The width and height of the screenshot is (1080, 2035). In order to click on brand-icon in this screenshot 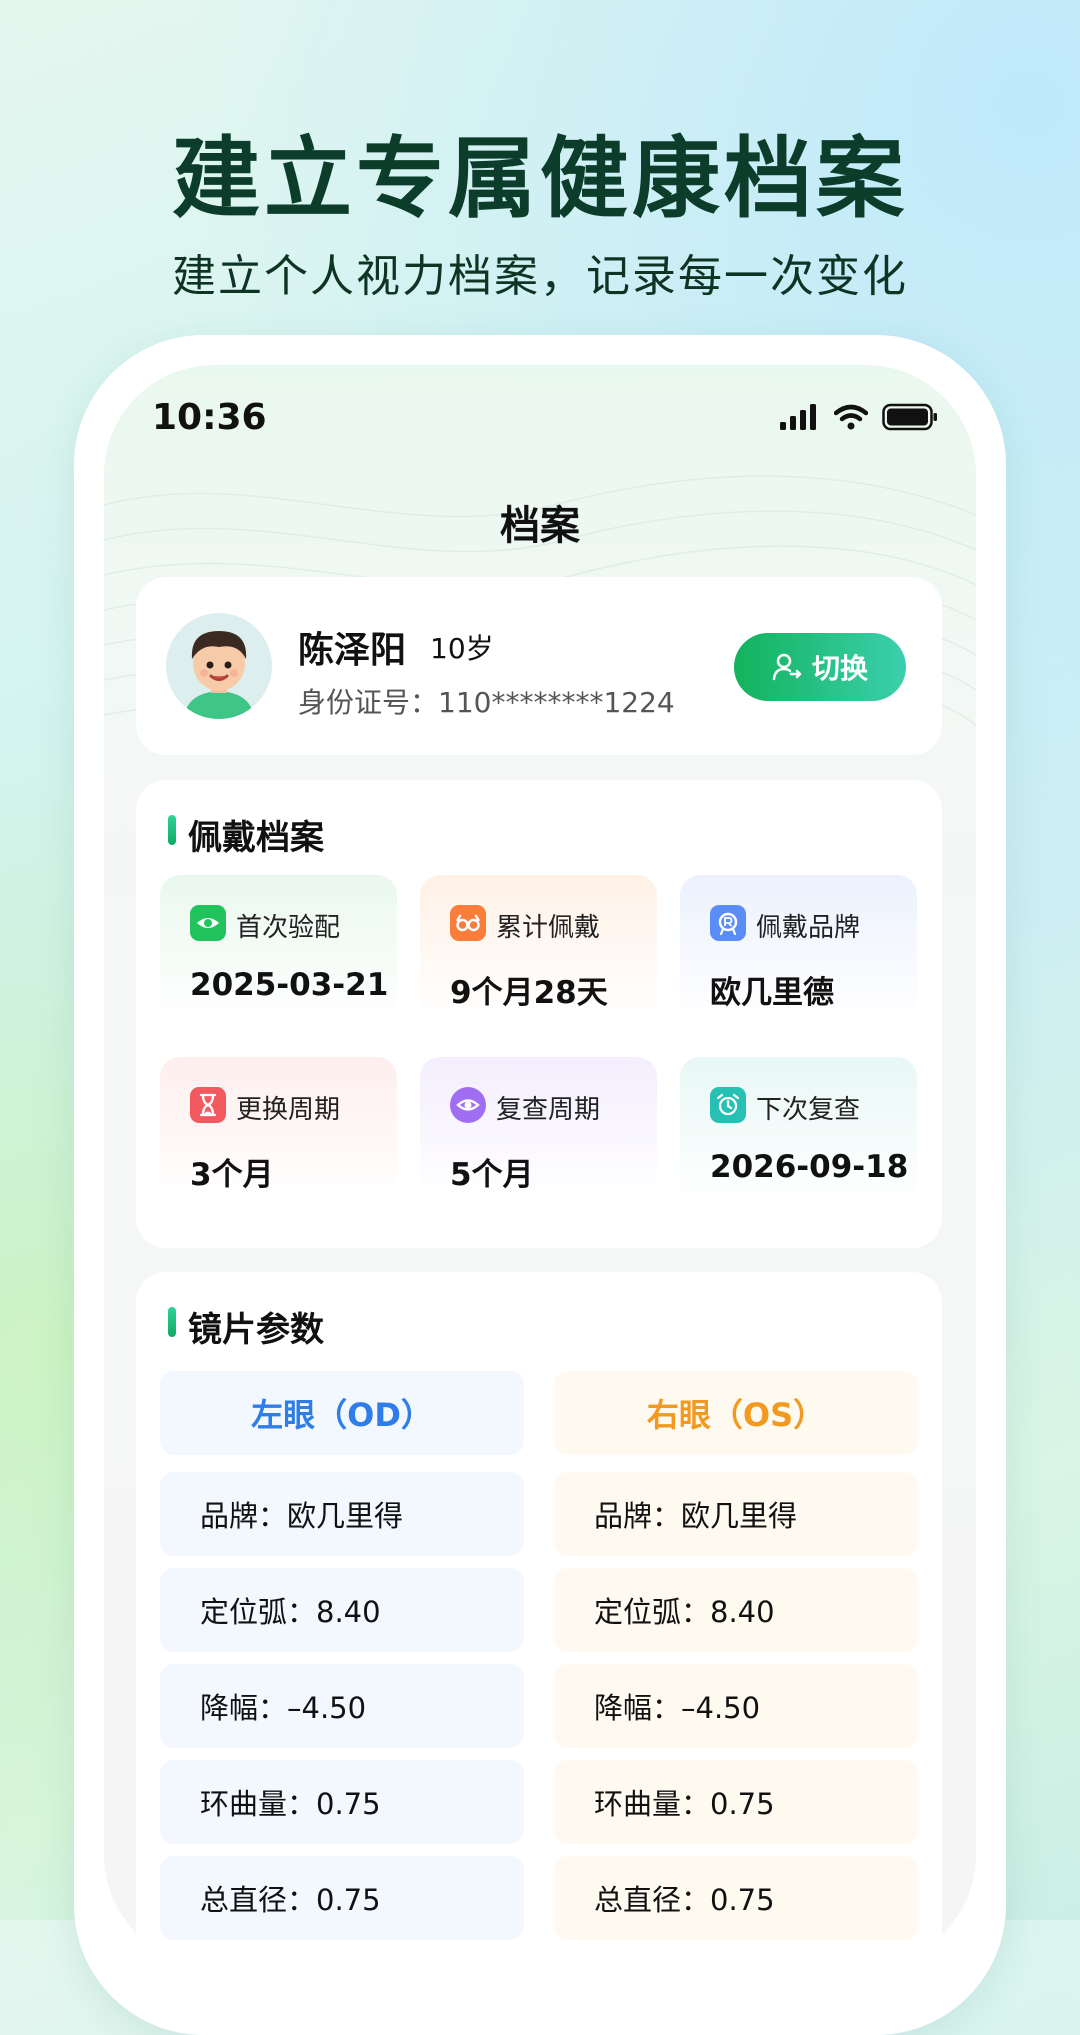, I will do `click(728, 923)`.